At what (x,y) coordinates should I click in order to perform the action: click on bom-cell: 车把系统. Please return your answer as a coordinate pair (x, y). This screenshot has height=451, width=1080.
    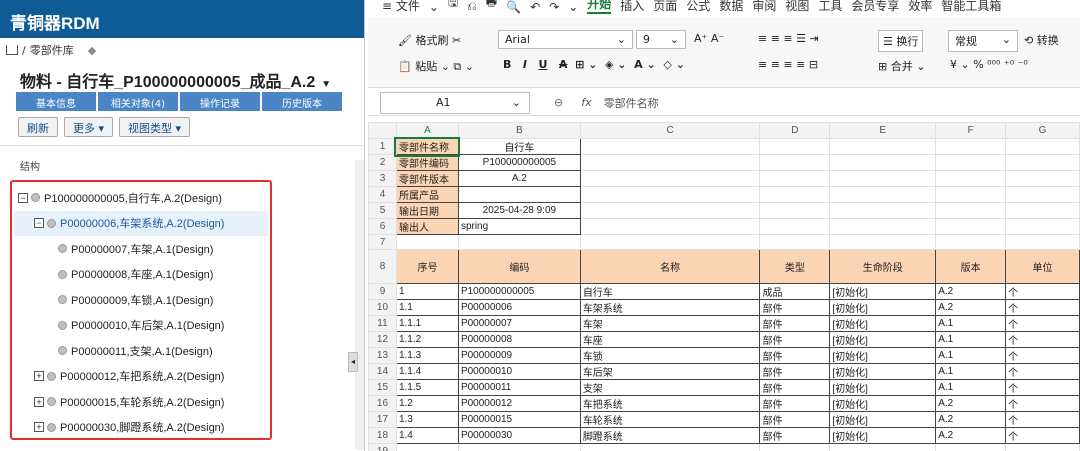
    Looking at the image, I should click on (670, 403).